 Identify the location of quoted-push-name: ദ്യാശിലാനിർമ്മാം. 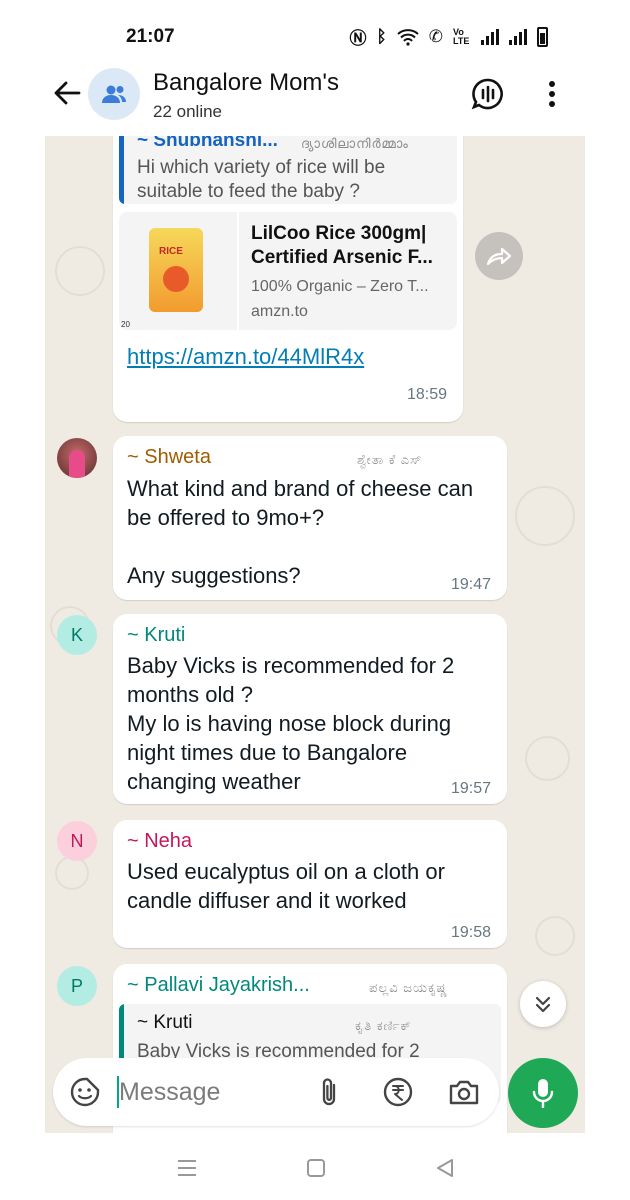
(355, 143).